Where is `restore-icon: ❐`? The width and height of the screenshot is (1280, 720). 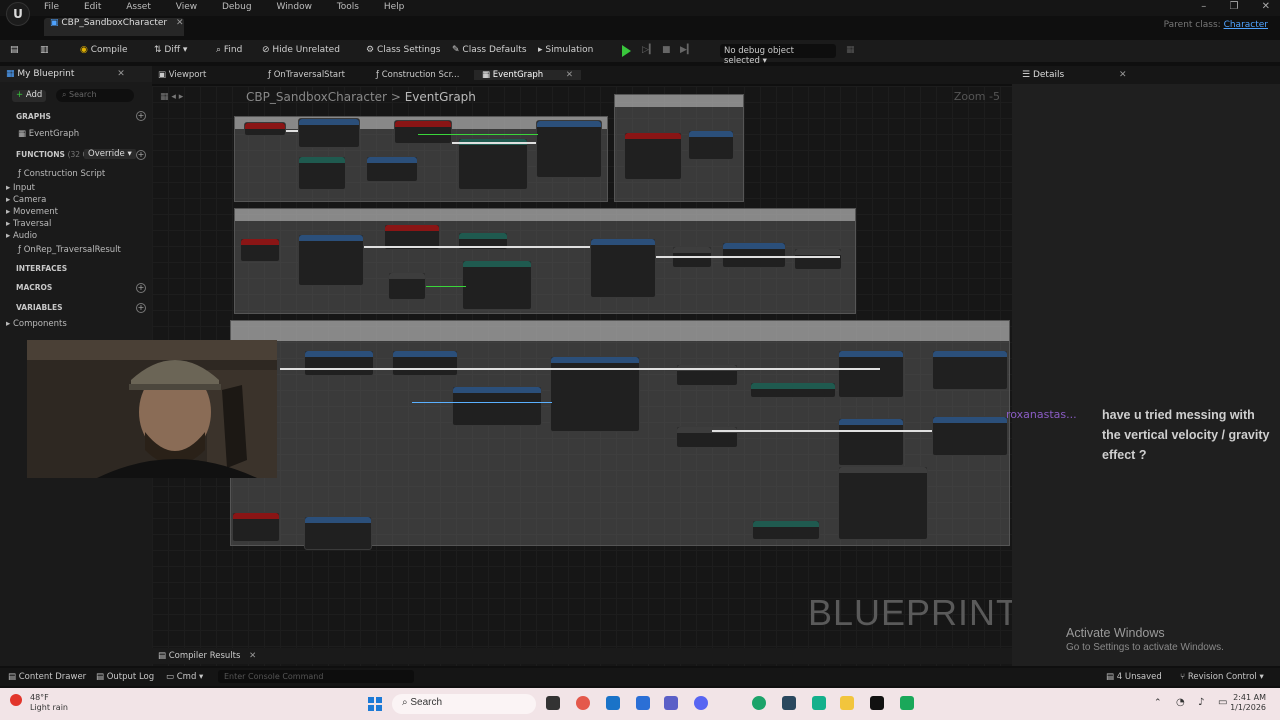 restore-icon: ❐ is located at coordinates (1233, 6).